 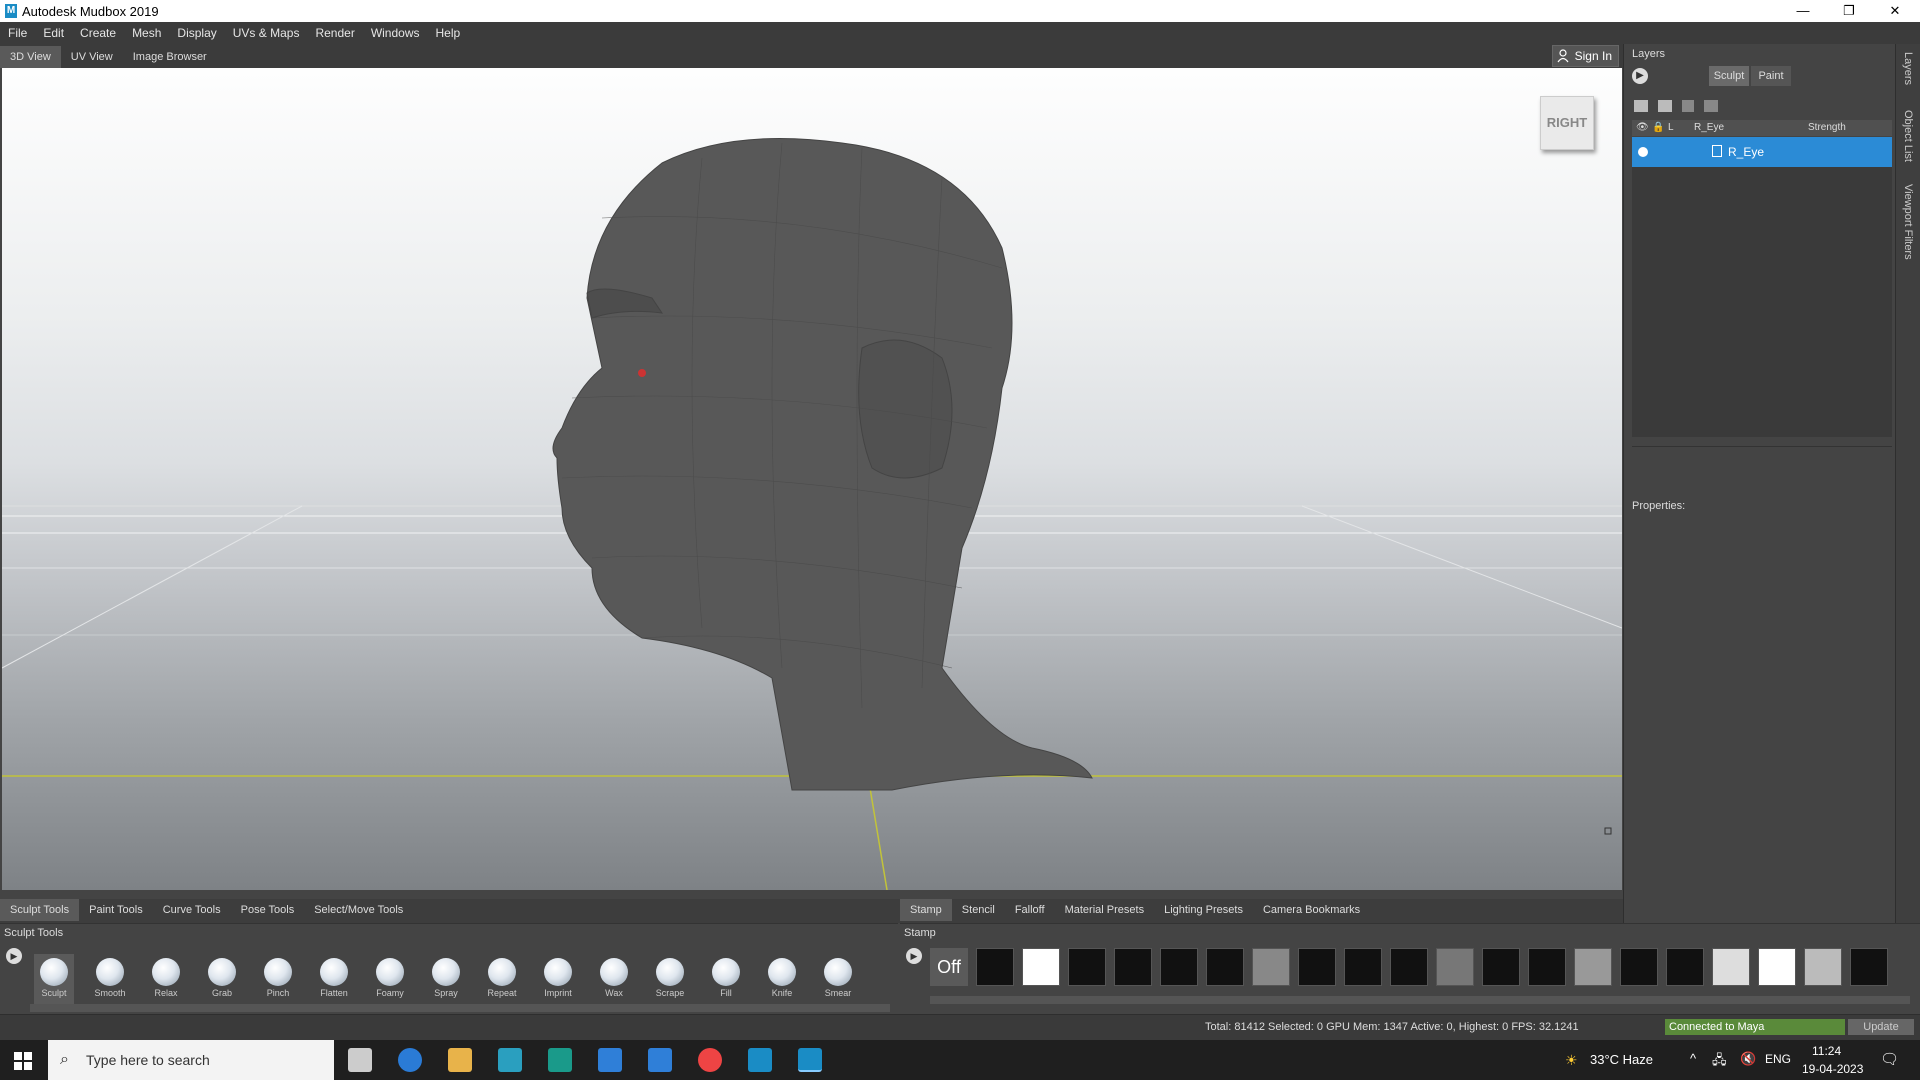 What do you see at coordinates (390, 979) in the screenshot?
I see `tool-foamy: Foamy` at bounding box center [390, 979].